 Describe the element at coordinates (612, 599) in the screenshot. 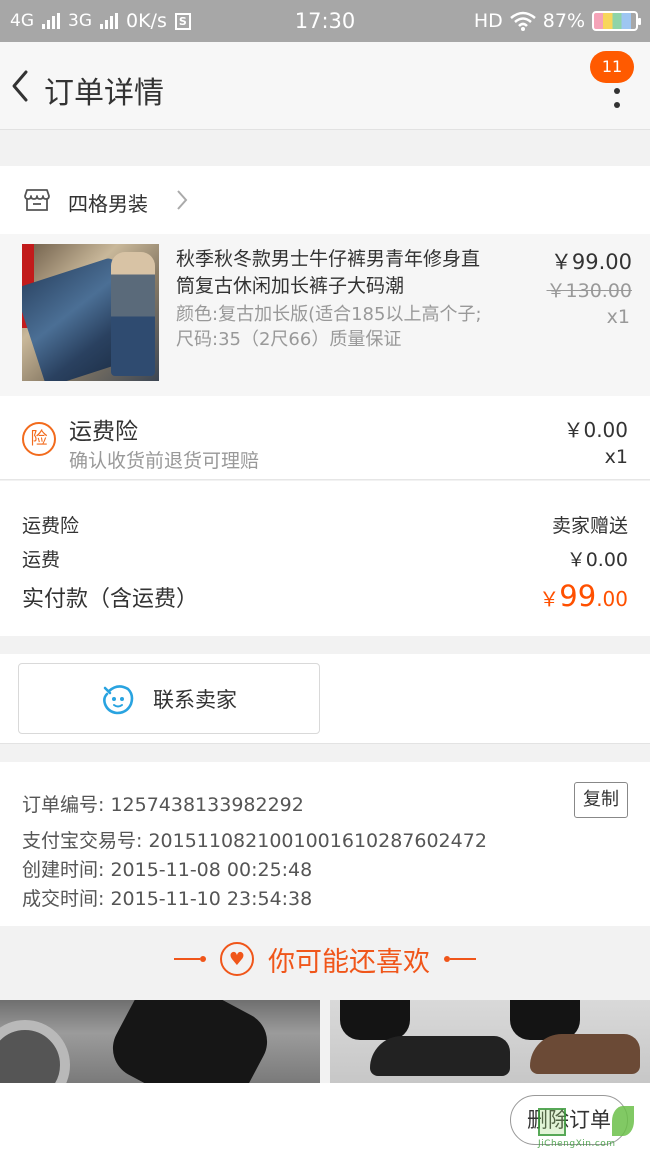

I see `total-decimal: .00` at that location.